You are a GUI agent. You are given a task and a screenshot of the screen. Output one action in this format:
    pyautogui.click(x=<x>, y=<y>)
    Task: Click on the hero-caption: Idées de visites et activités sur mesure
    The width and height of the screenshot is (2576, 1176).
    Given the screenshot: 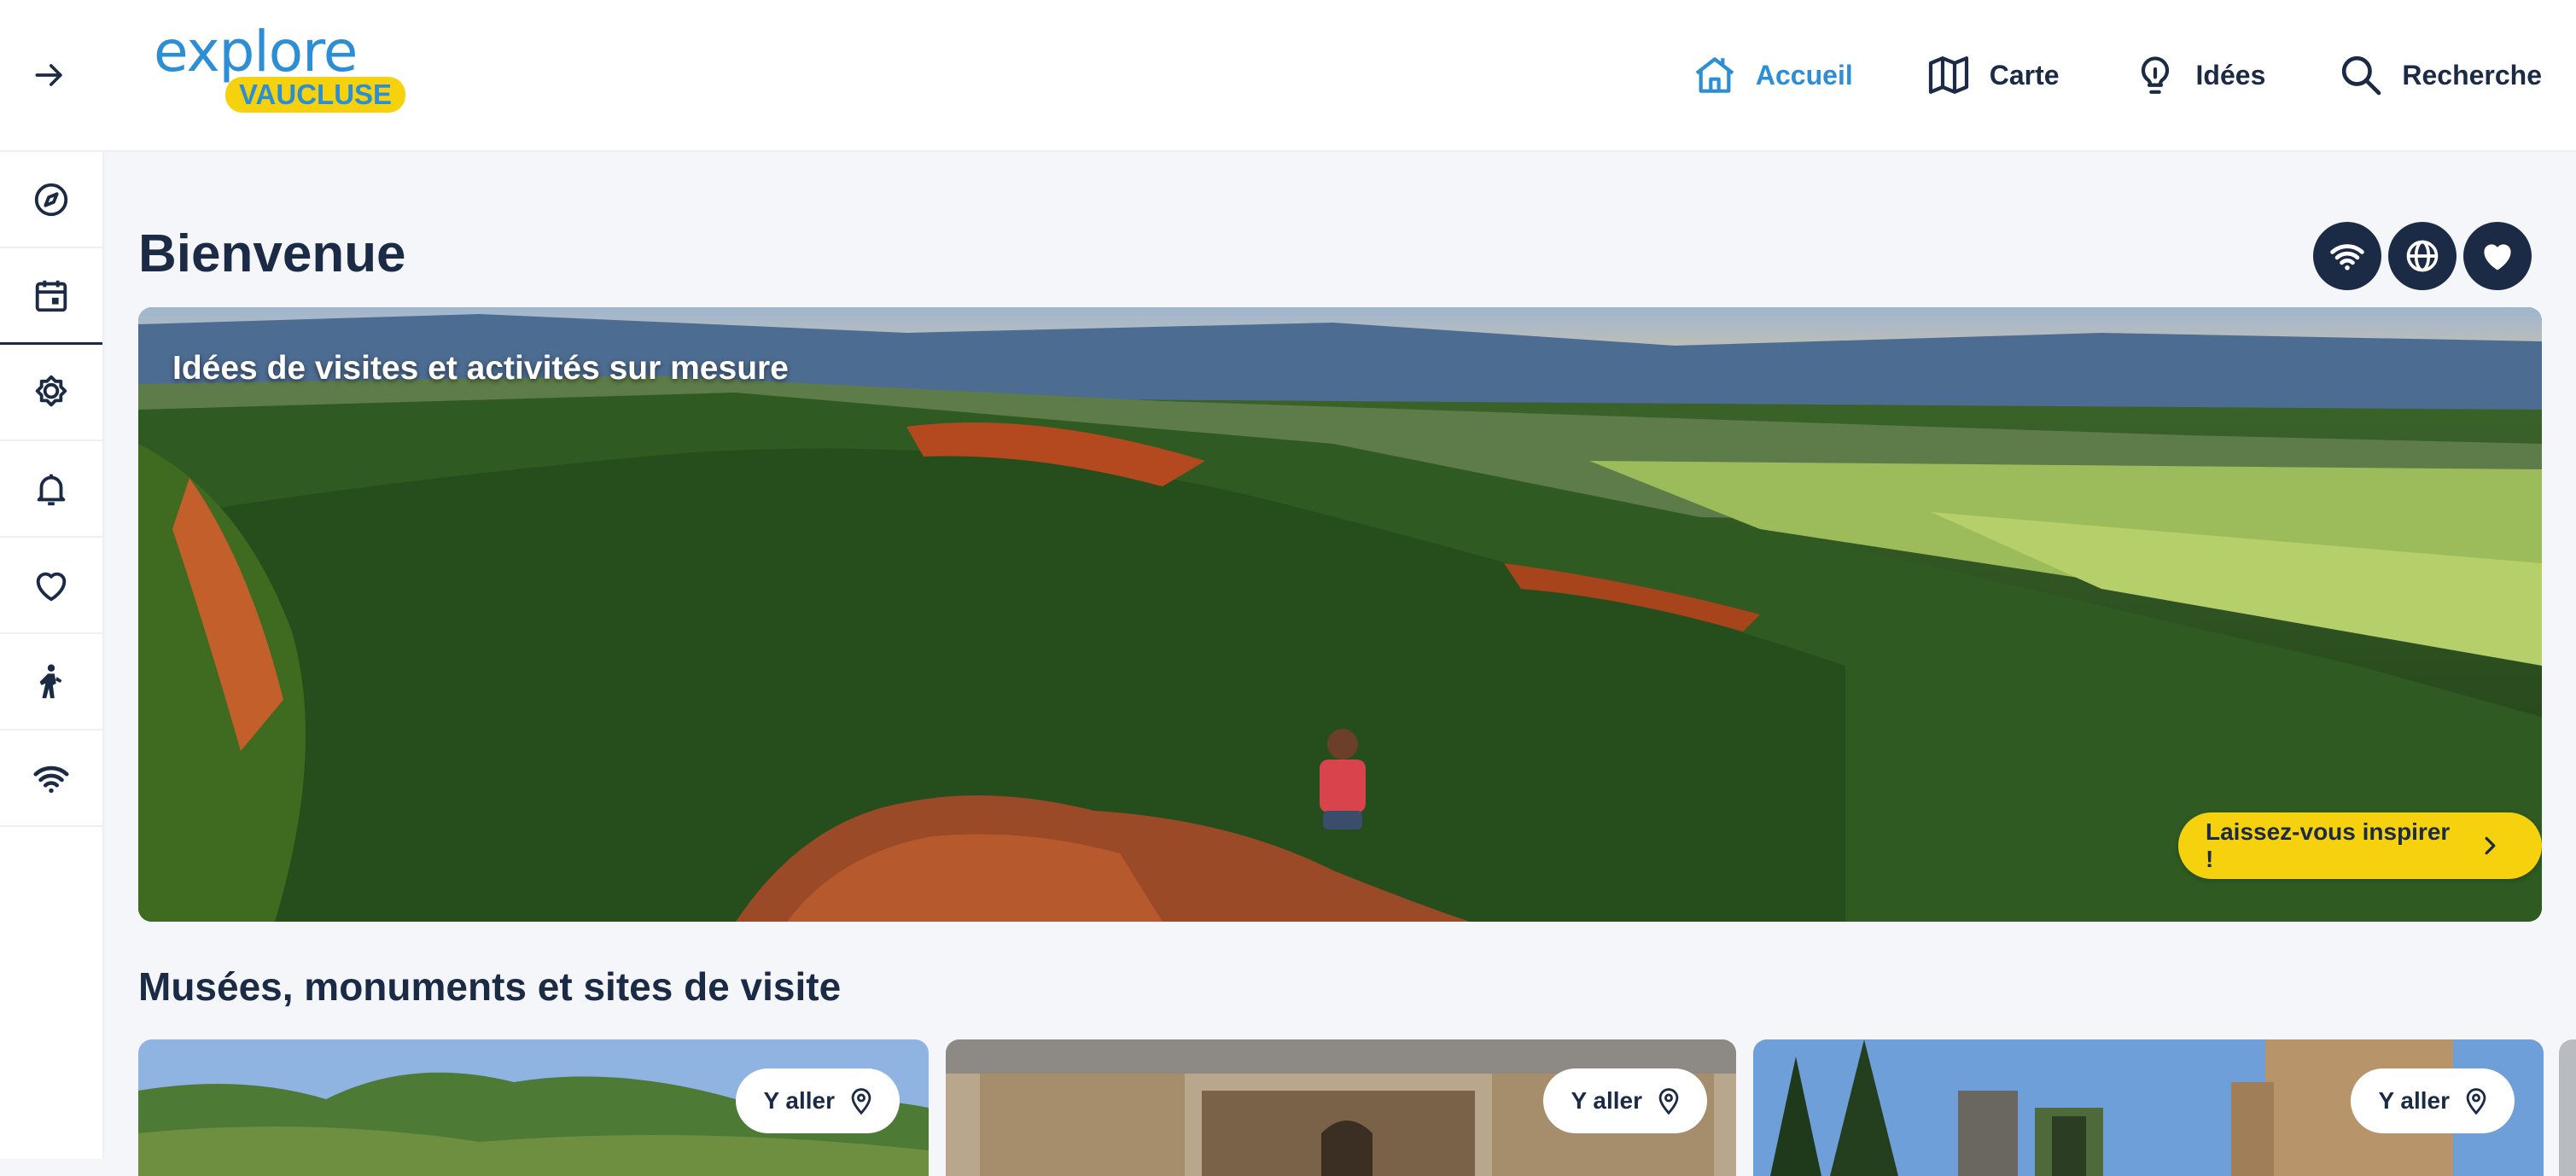 What is the action you would take?
    pyautogui.click(x=480, y=369)
    